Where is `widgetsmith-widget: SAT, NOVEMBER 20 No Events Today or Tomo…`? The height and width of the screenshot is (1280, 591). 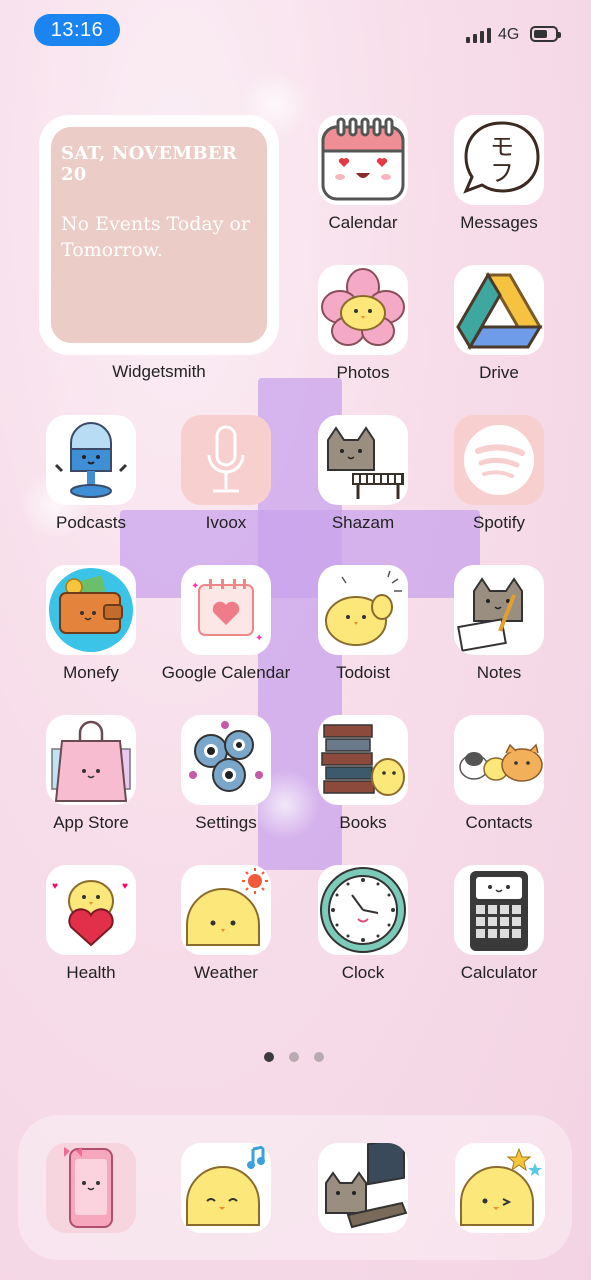
widgetsmith-widget: SAT, NOVEMBER 20 No Events Today or Tomo… is located at coordinates (159, 235).